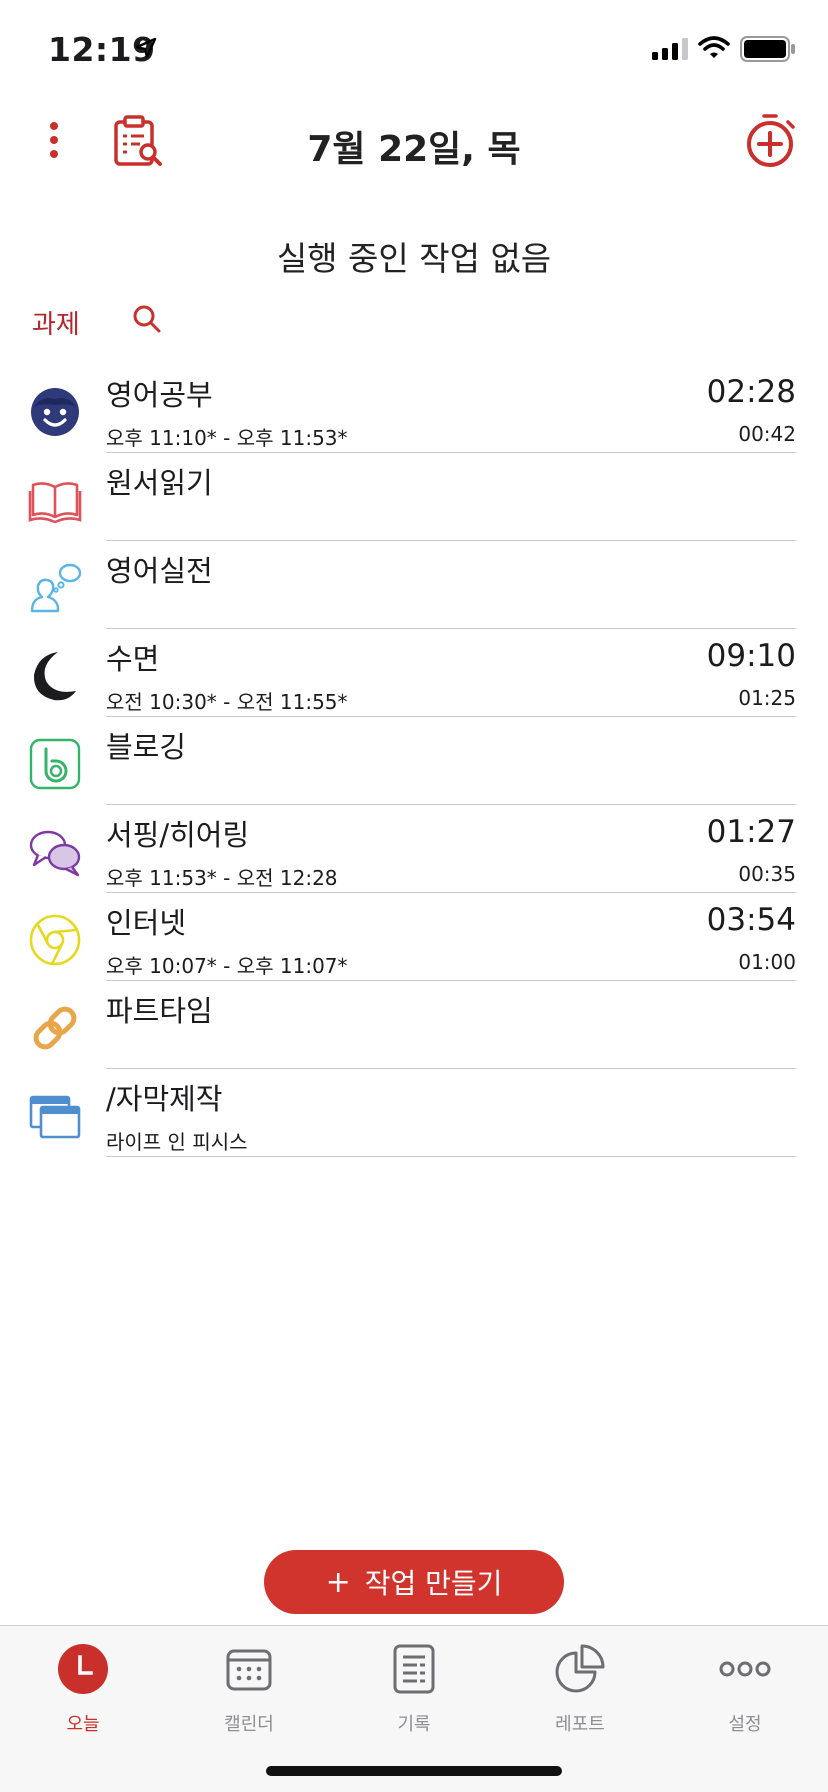 The width and height of the screenshot is (828, 1792). What do you see at coordinates (55, 500) in the screenshot?
I see `open-book-icon` at bounding box center [55, 500].